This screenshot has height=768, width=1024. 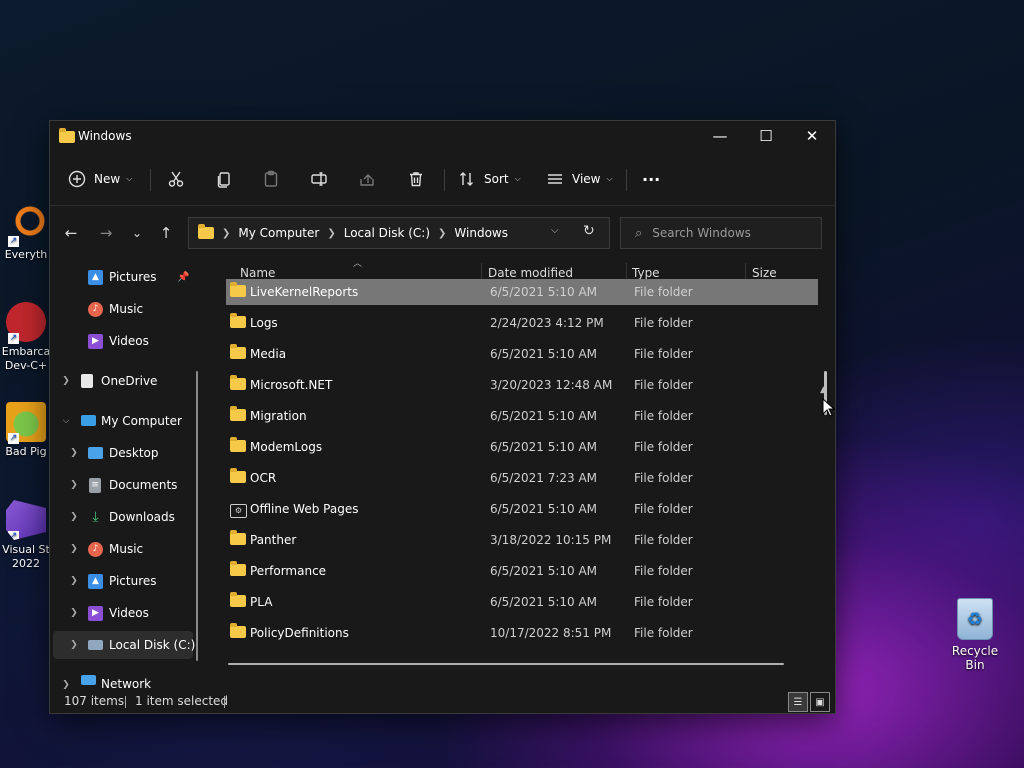 I want to click on sidebar-item-pictures-2: ❯ ▲ Pictures, so click(x=123, y=581).